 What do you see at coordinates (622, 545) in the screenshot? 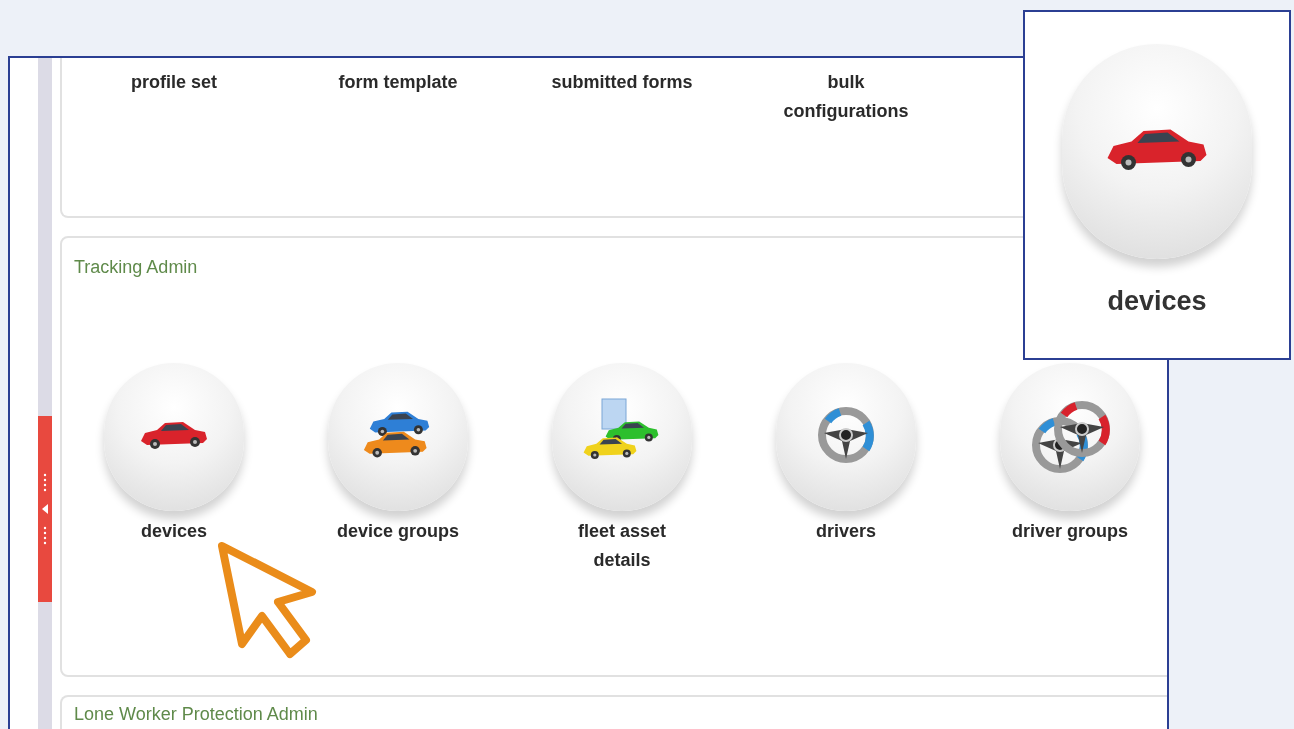
I see `item-label: fleet asset details` at bounding box center [622, 545].